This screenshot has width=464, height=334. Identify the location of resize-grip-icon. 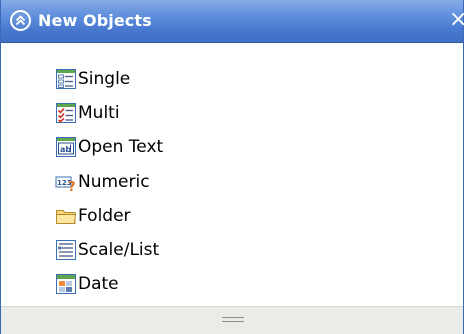
(233, 320).